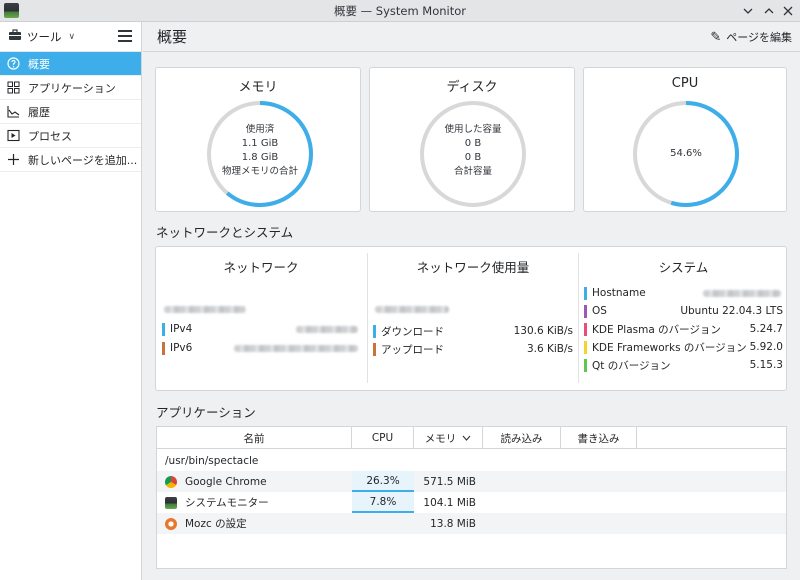 The height and width of the screenshot is (580, 800). What do you see at coordinates (70, 112) in the screenshot?
I see `sidebar-item-2: 履歴` at bounding box center [70, 112].